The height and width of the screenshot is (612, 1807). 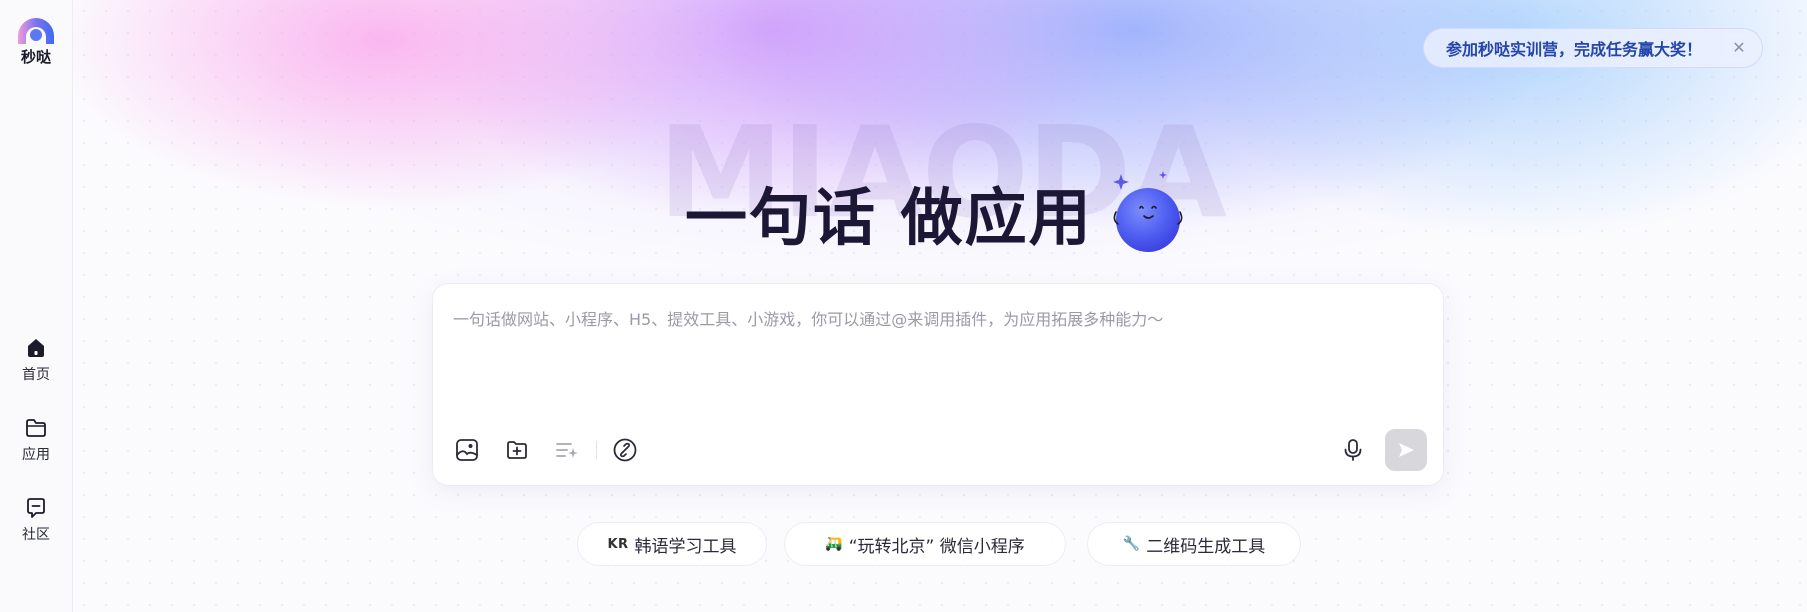 I want to click on suggestion-chip-korean: KR 韩语学习工具, so click(x=672, y=544).